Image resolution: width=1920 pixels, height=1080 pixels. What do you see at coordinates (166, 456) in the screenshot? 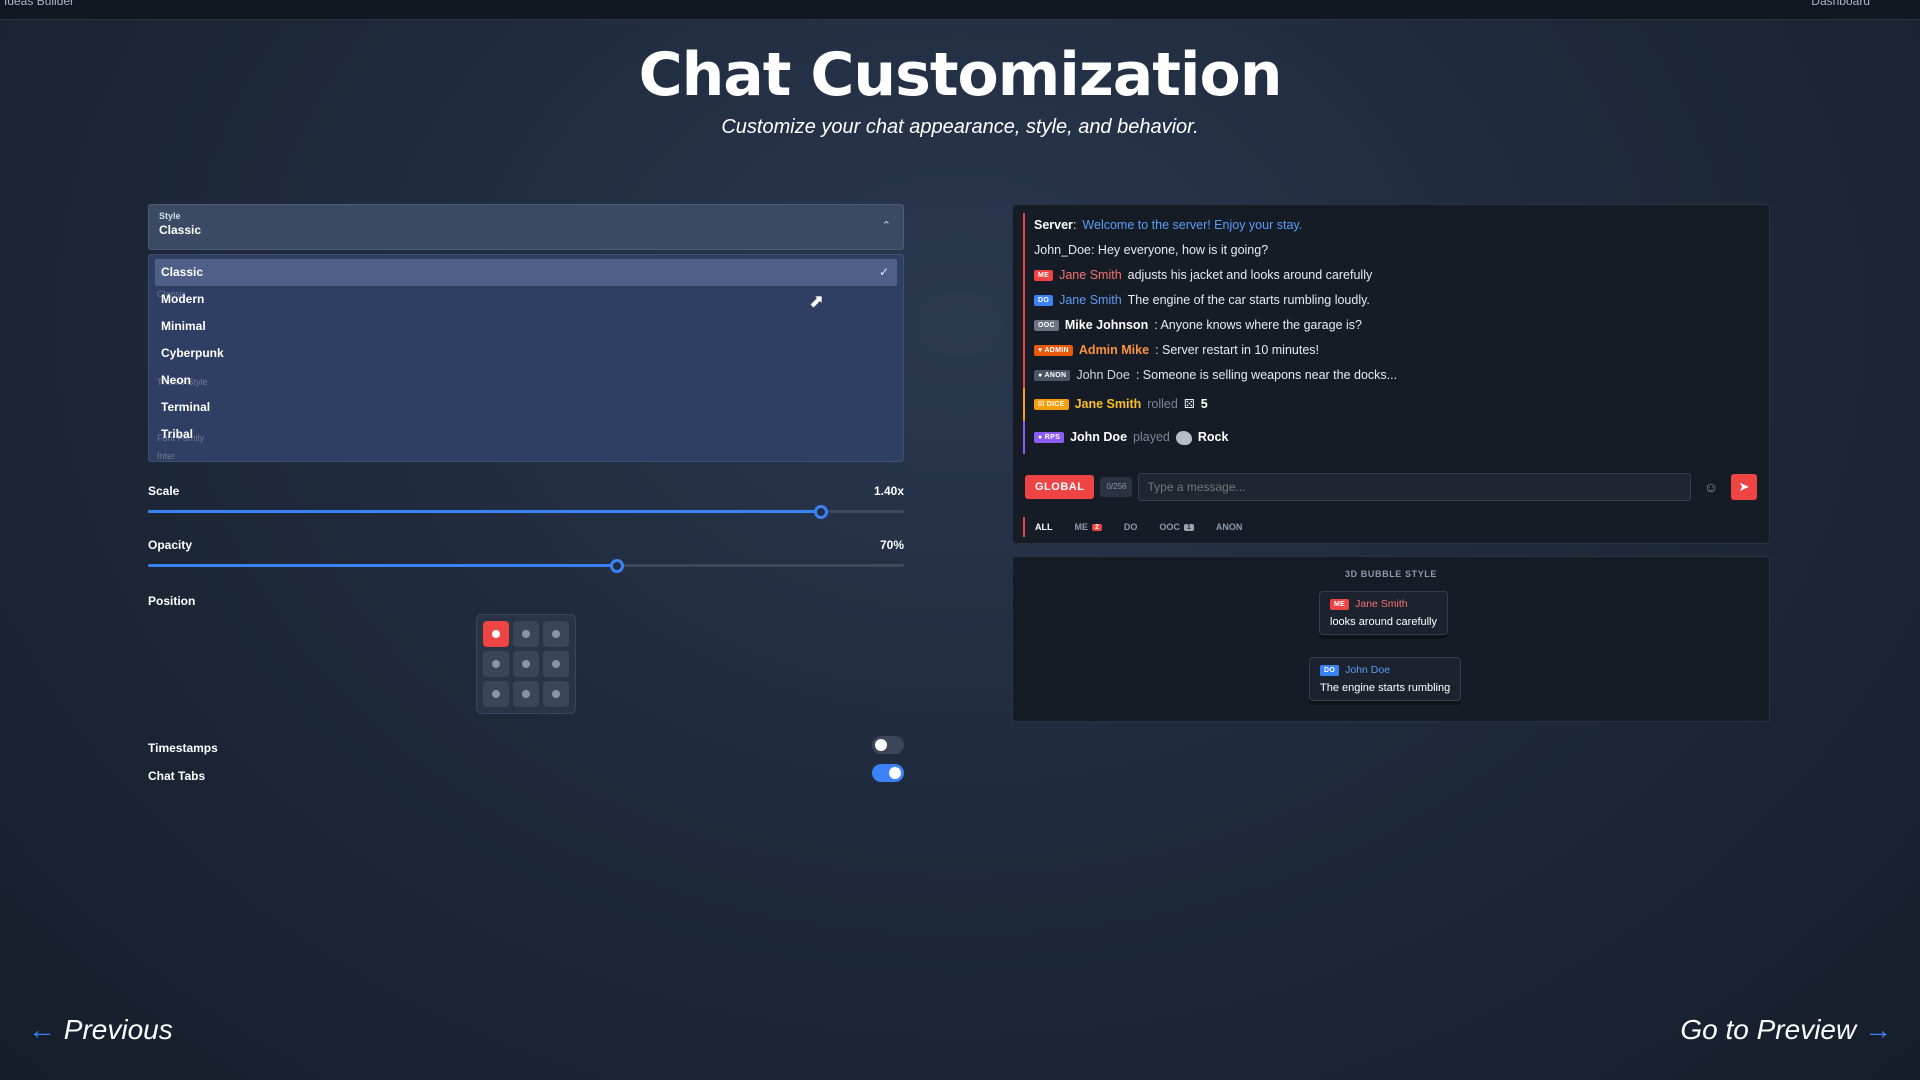
I see `hidden-label: Inter` at bounding box center [166, 456].